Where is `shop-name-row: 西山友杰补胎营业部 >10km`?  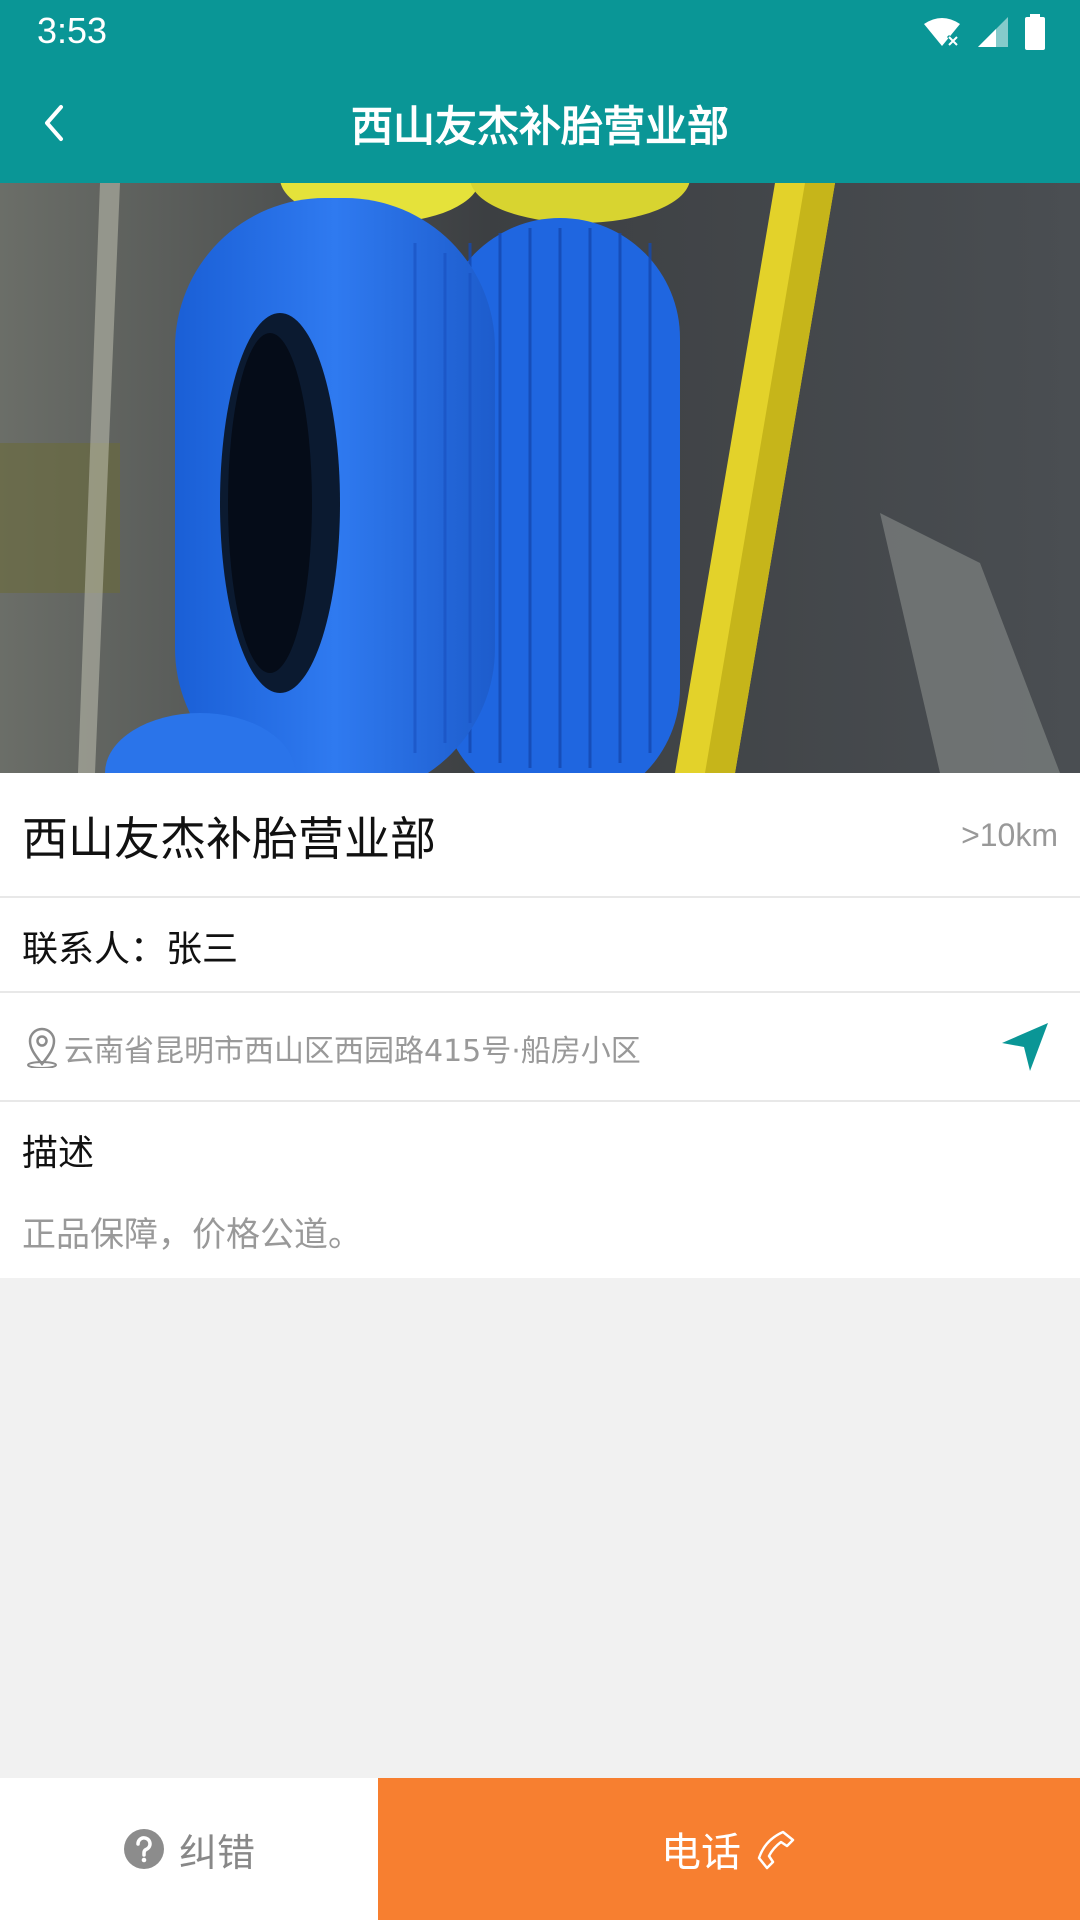
shop-name-row: 西山友杰补胎营业部 >10km is located at coordinates (540, 835).